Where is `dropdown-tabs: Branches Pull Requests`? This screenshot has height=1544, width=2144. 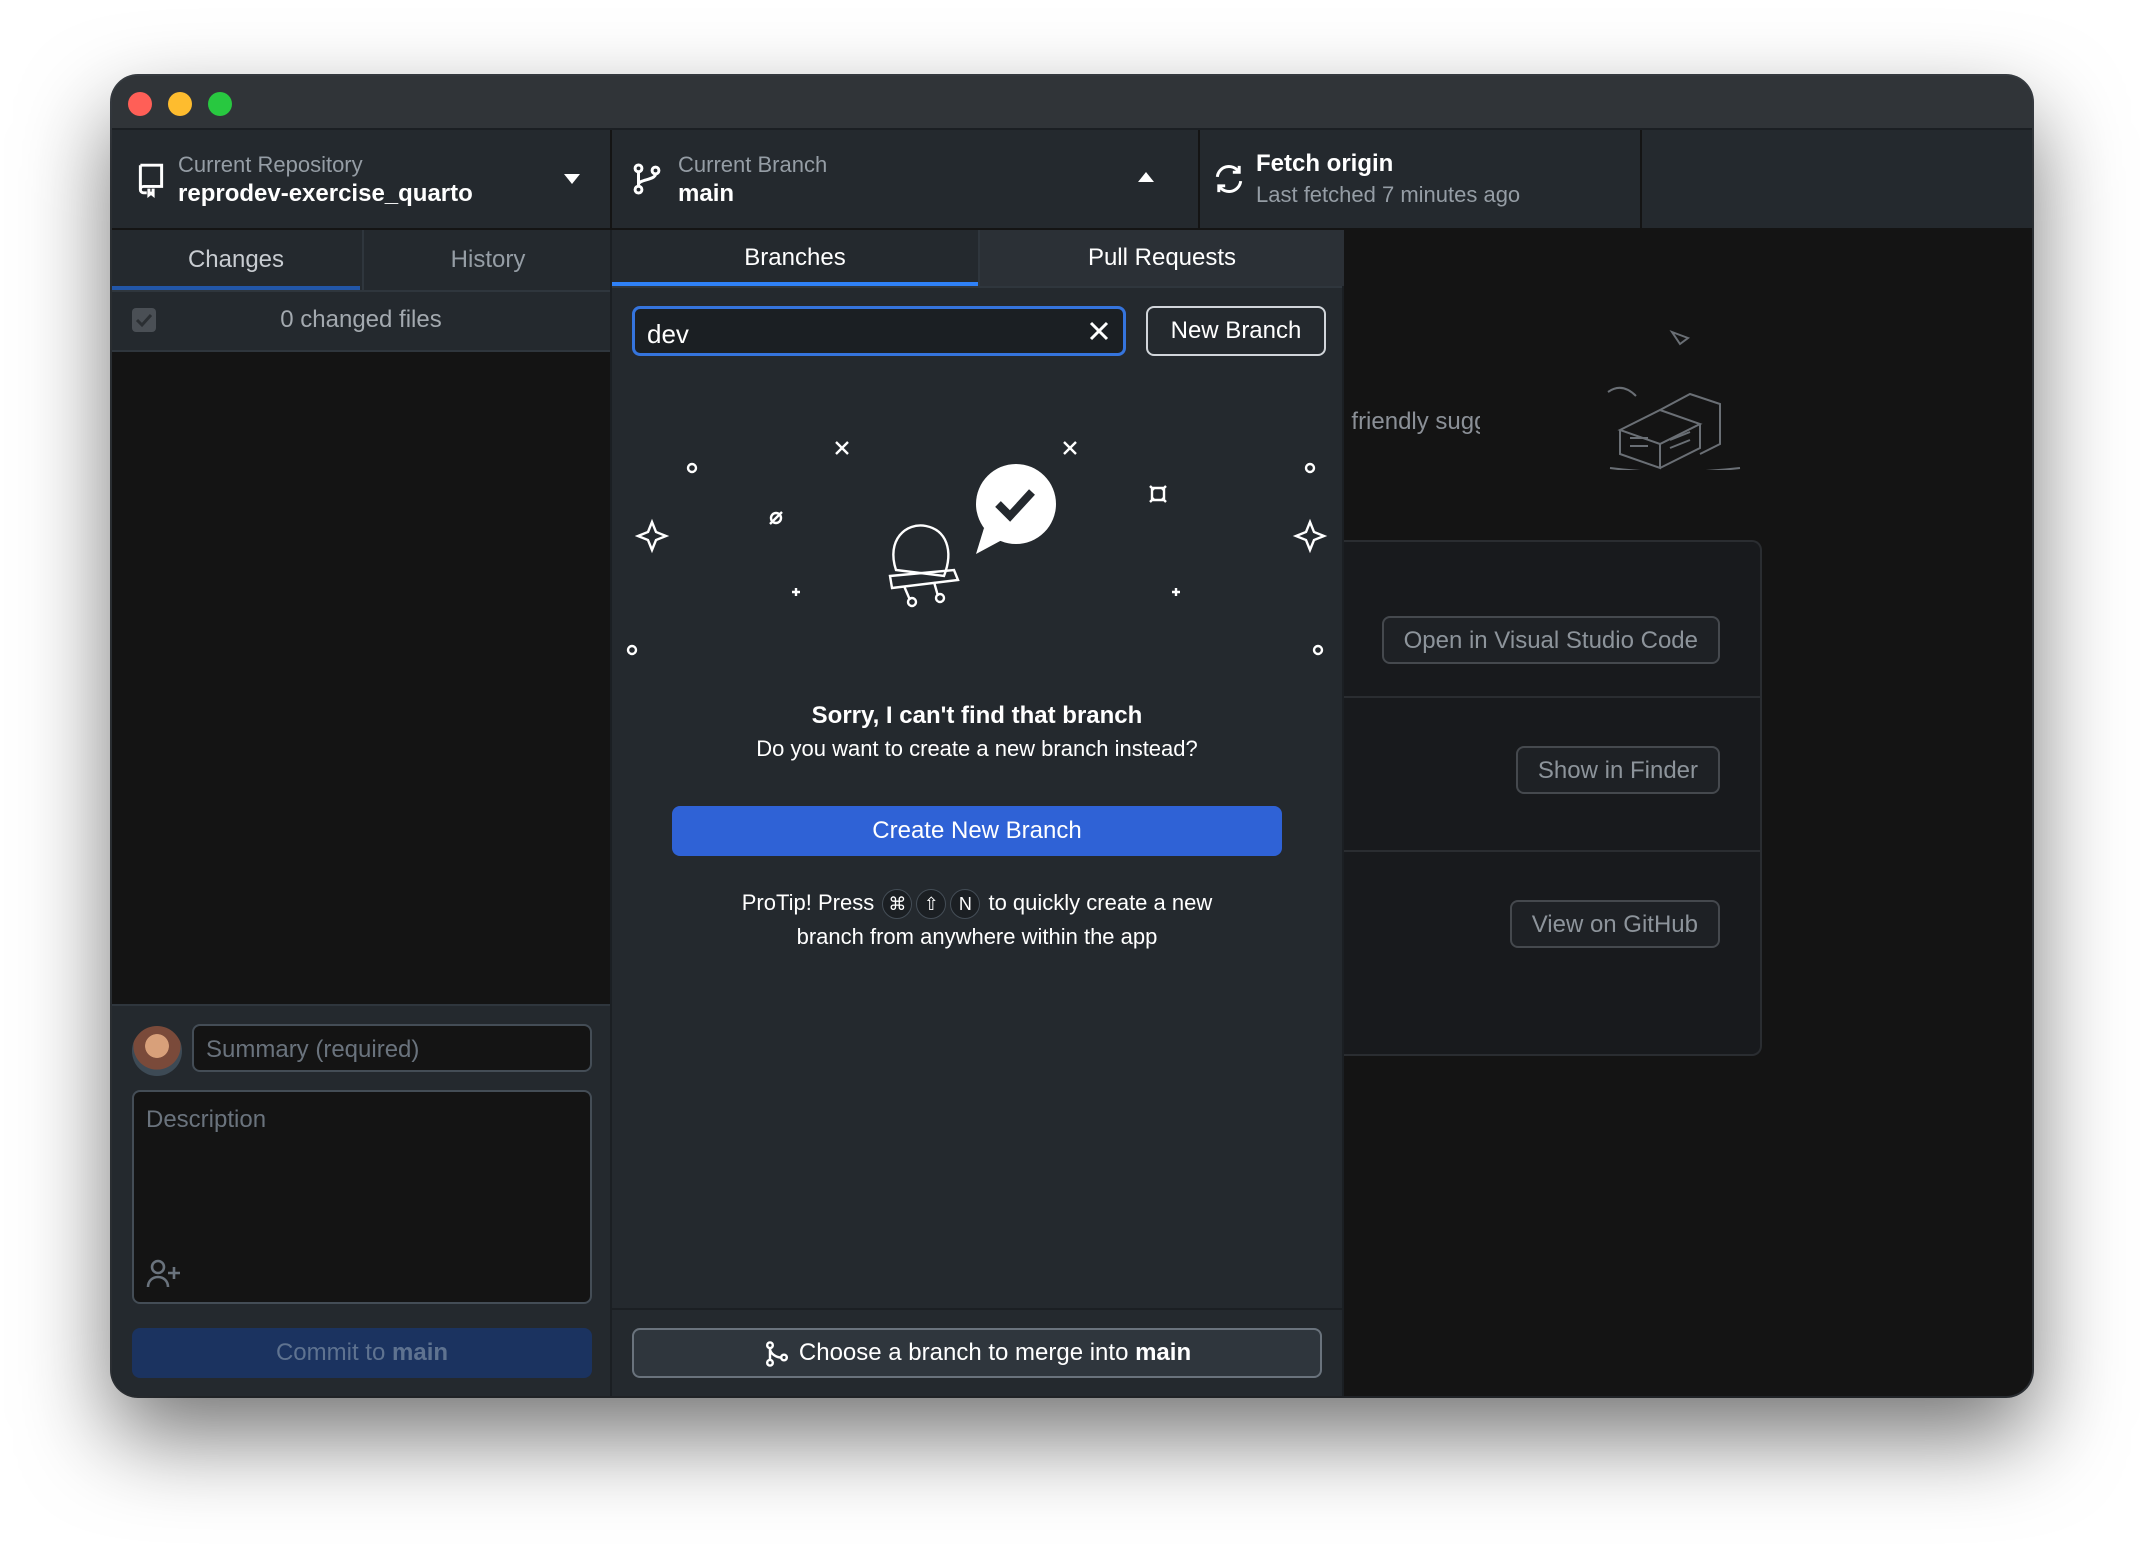 dropdown-tabs: Branches Pull Requests is located at coordinates (978, 259).